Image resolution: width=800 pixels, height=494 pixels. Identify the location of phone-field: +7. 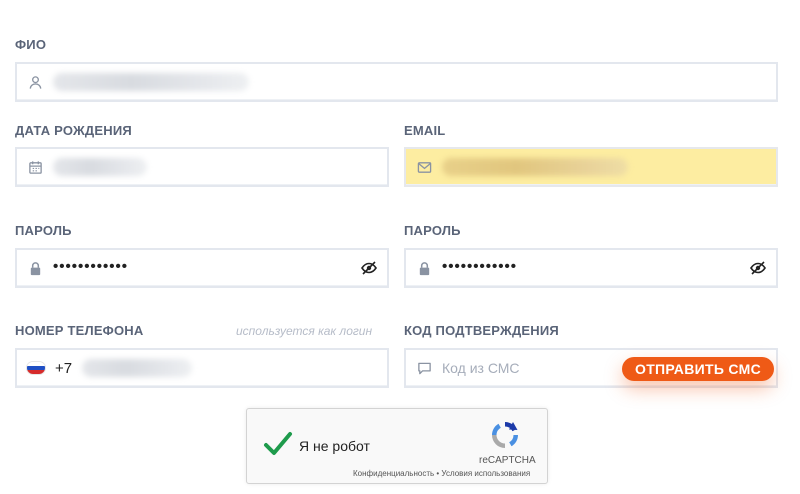
(202, 368).